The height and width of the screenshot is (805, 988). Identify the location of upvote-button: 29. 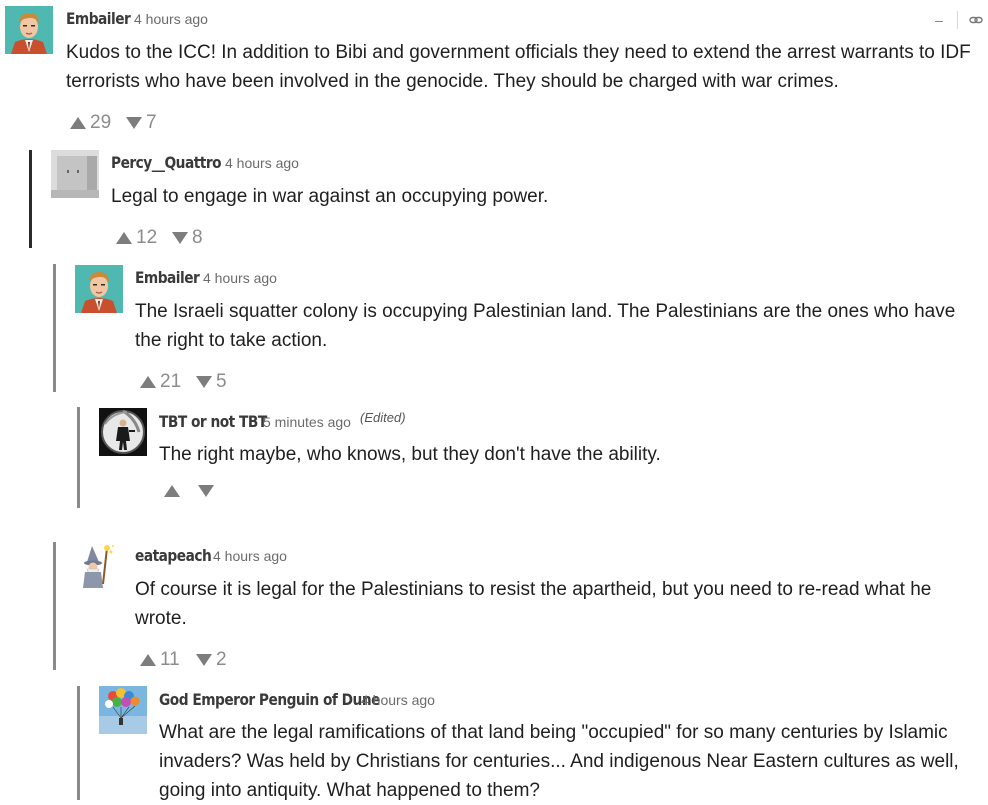
(90, 123).